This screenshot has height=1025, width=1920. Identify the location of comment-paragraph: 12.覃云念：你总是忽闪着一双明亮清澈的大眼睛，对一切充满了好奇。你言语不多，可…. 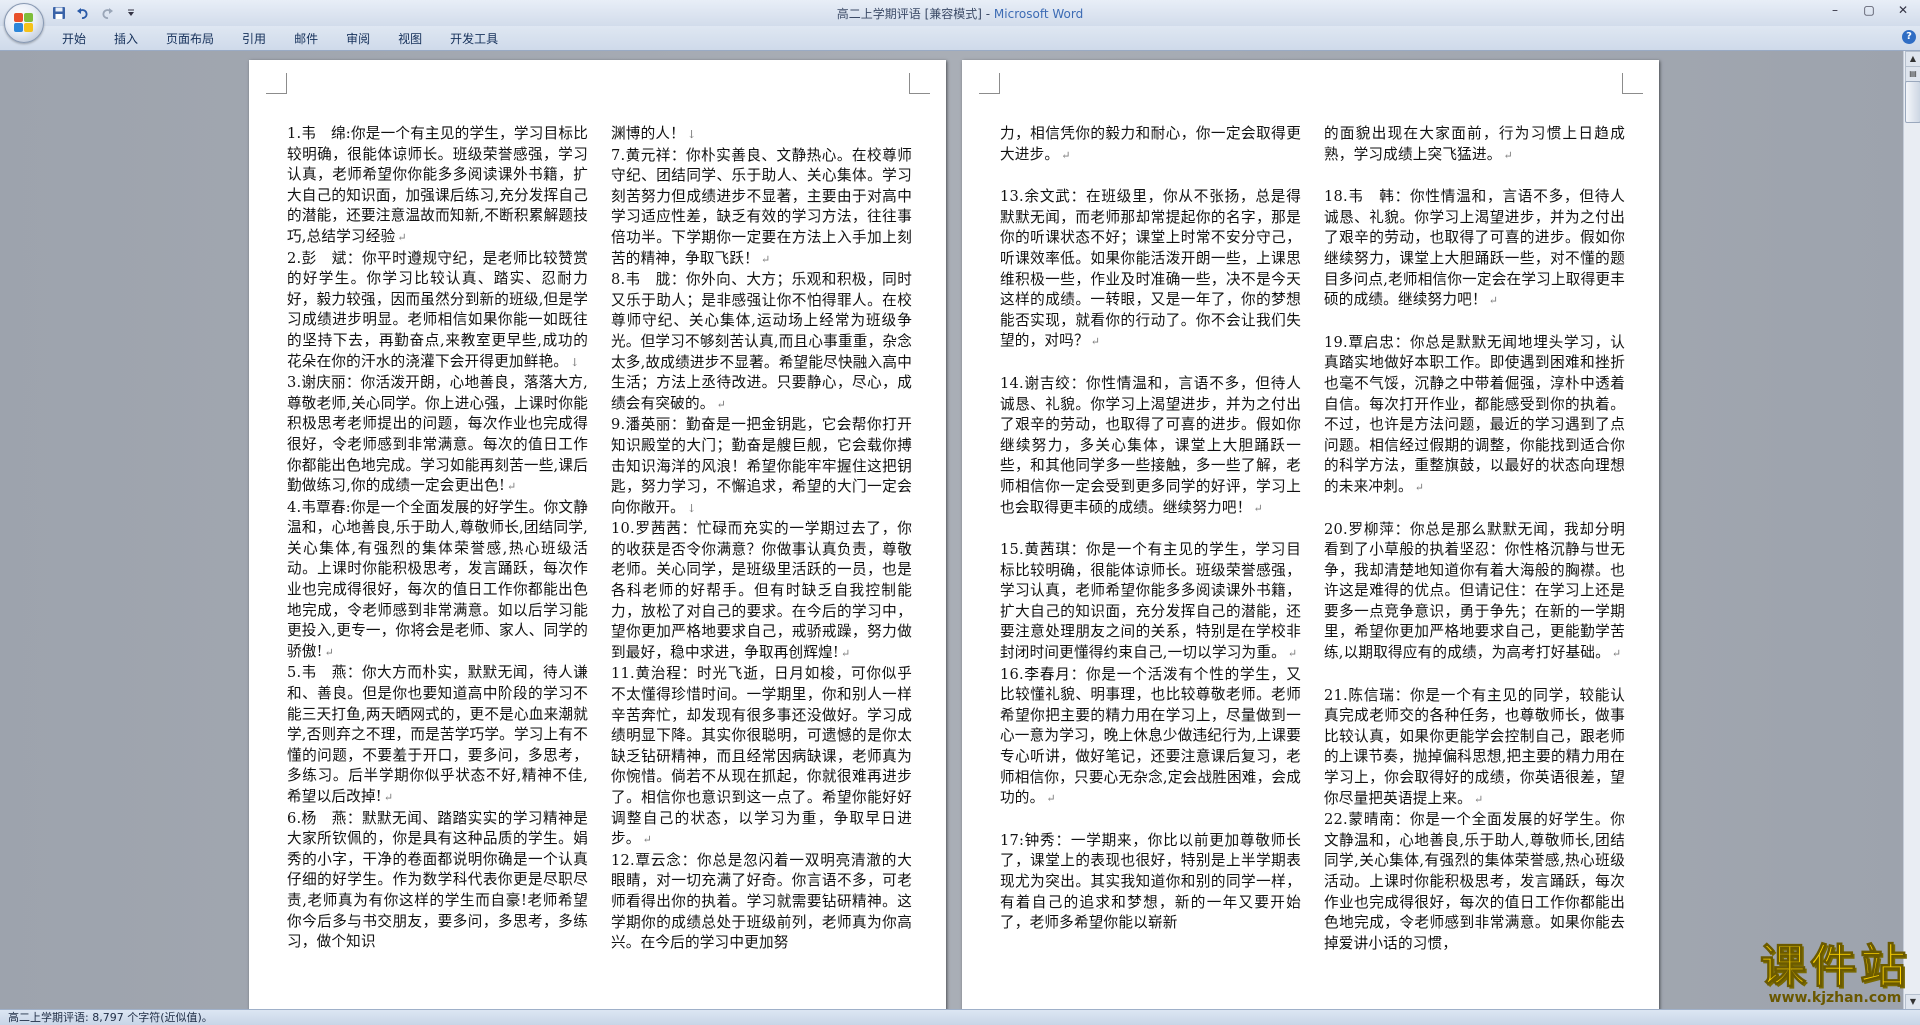
(761, 901).